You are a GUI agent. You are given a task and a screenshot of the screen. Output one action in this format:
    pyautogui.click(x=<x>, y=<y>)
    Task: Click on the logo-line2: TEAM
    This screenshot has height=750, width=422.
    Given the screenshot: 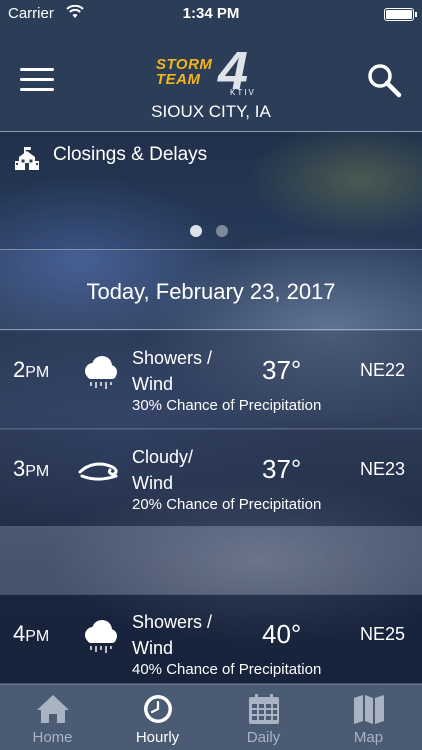 What is the action you would take?
    pyautogui.click(x=178, y=79)
    